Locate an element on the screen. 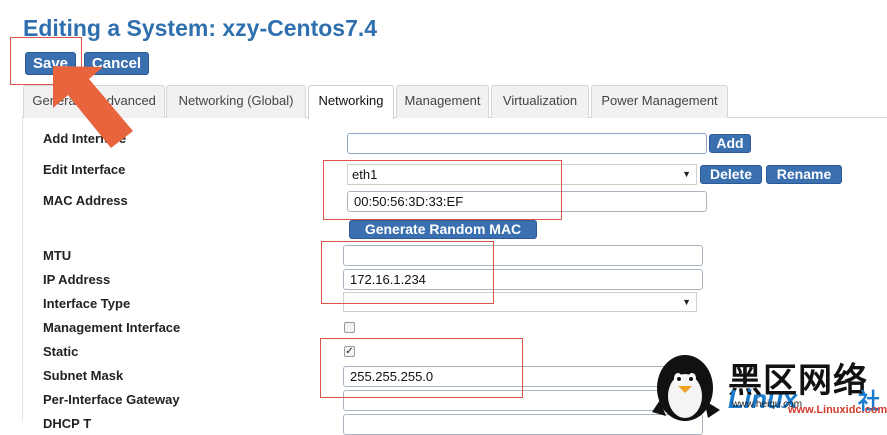 This screenshot has height=435, width=887. watermark-url2: www.Linuxidc.com is located at coordinates (837, 410).